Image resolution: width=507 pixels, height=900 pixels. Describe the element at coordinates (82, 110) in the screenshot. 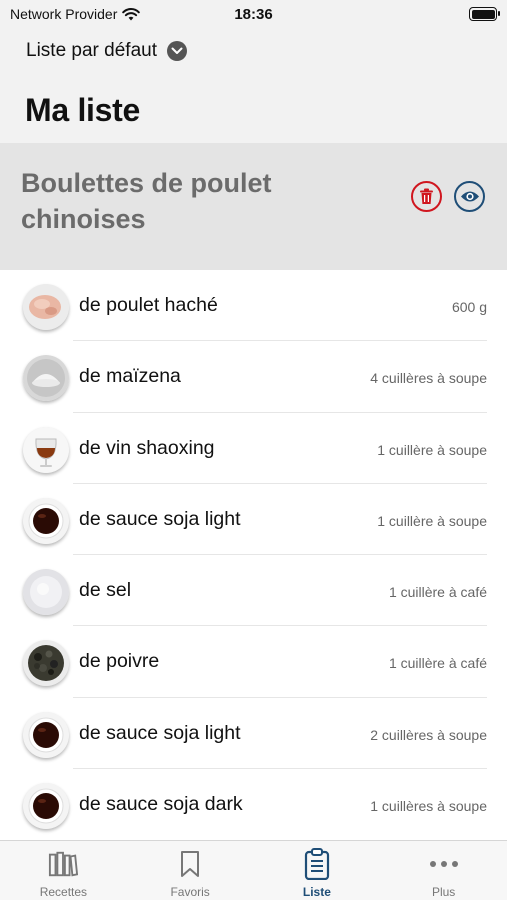

I see `page-title: Ma liste` at that location.